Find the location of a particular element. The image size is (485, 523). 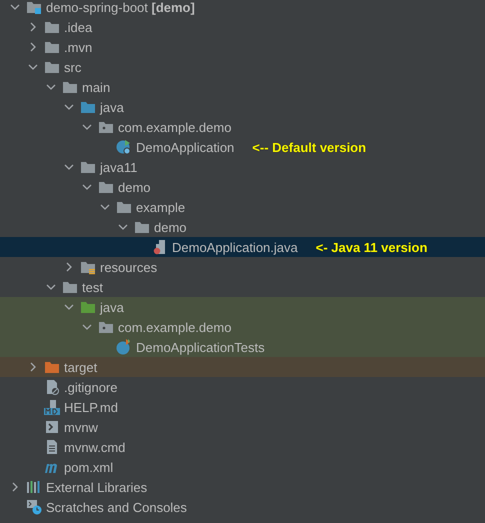

java-file-icon is located at coordinates (160, 247).